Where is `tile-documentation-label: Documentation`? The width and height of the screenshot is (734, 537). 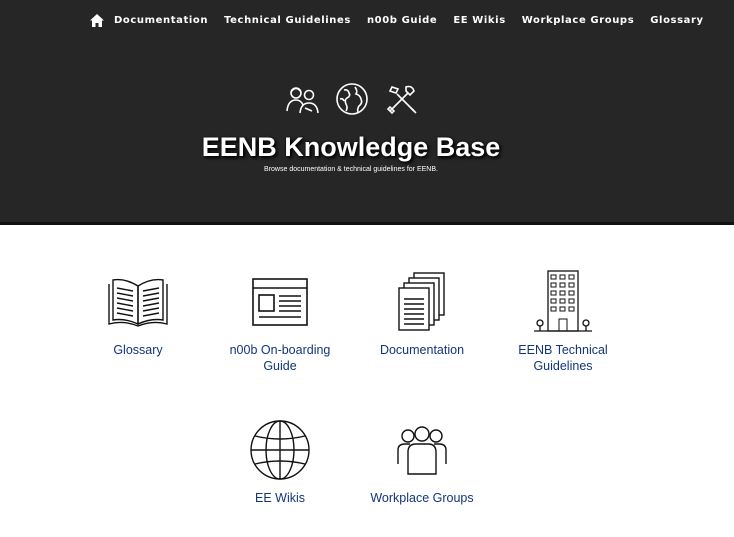 tile-documentation-label: Documentation is located at coordinates (422, 350).